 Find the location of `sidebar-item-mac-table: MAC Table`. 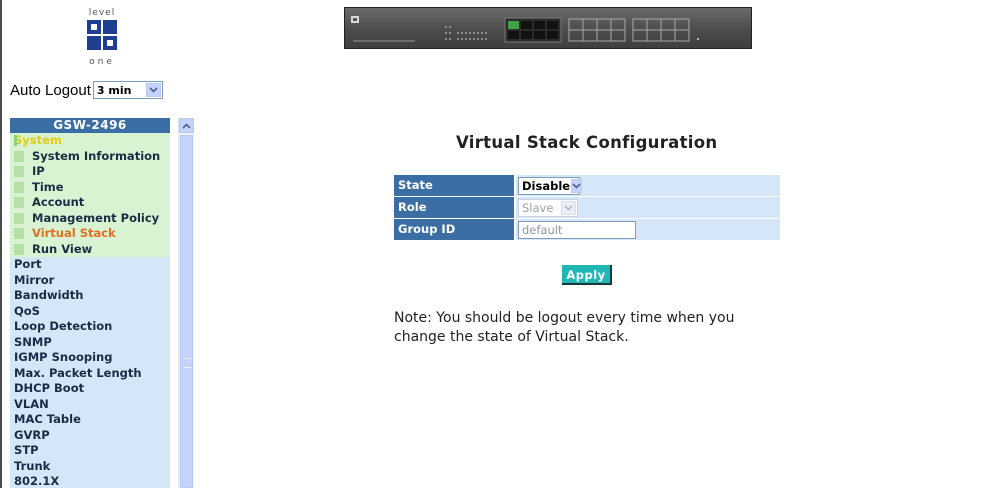

sidebar-item-mac-table: MAC Table is located at coordinates (90, 420).